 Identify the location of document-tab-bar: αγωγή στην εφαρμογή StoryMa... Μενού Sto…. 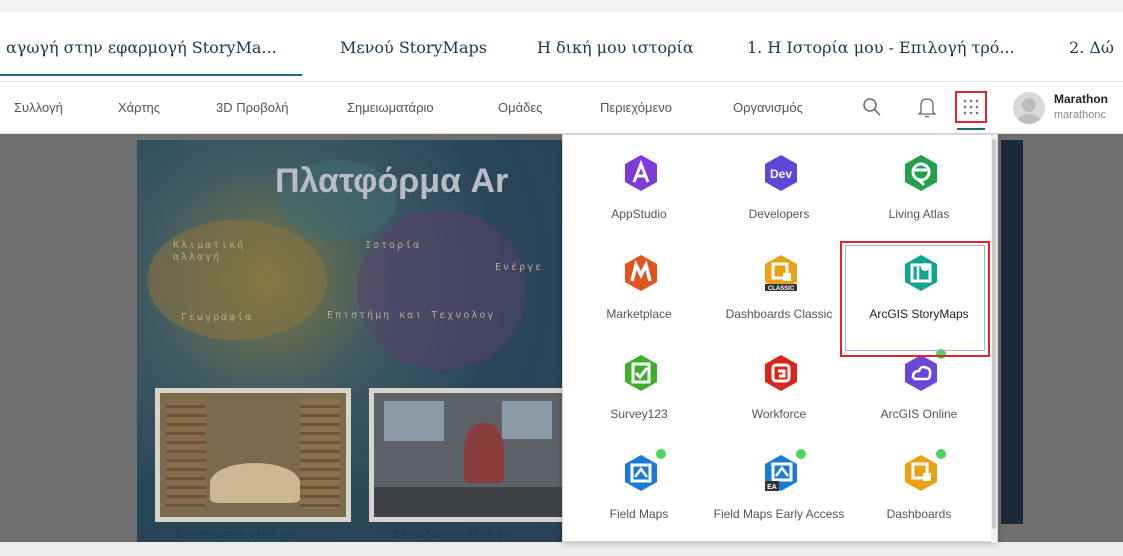
(561, 47).